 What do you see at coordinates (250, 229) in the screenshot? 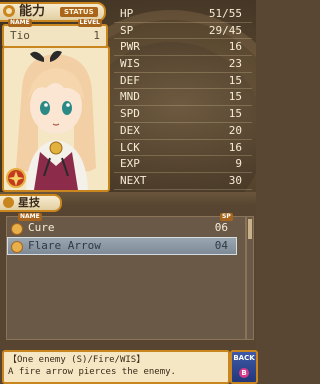
I see `scrollbar-thumb` at bounding box center [250, 229].